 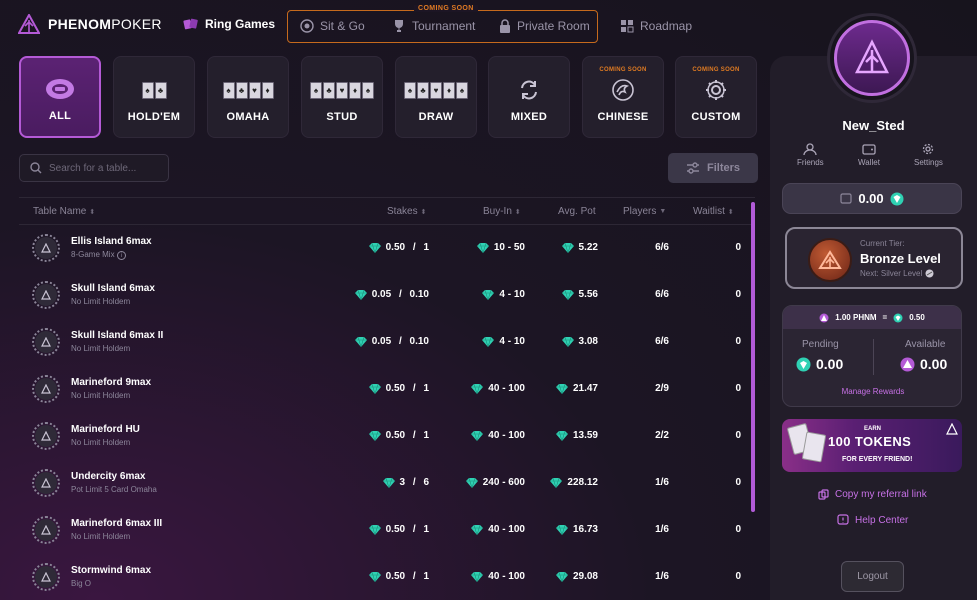 I want to click on nav-private-room: Private Room, so click(x=544, y=26).